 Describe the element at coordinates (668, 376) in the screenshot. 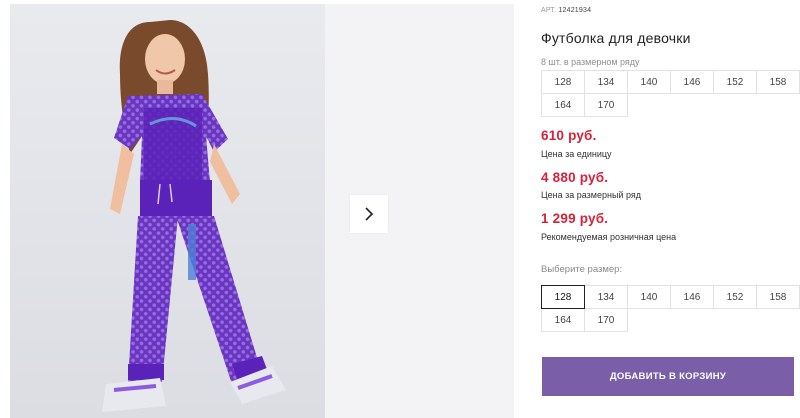

I see `add-to-cart-button: ДОБАВИТЬ В КОРЗИНУ` at that location.